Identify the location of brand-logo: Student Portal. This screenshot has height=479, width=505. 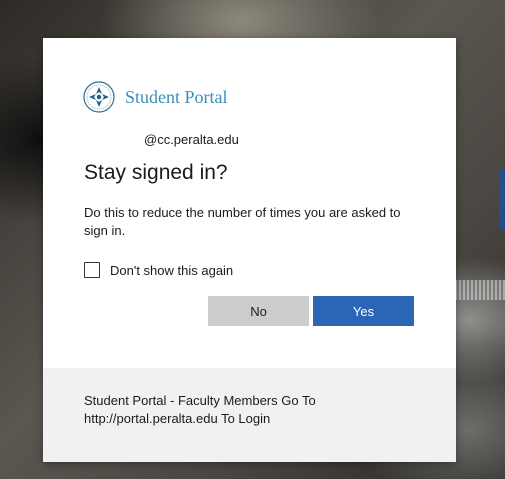
(155, 97).